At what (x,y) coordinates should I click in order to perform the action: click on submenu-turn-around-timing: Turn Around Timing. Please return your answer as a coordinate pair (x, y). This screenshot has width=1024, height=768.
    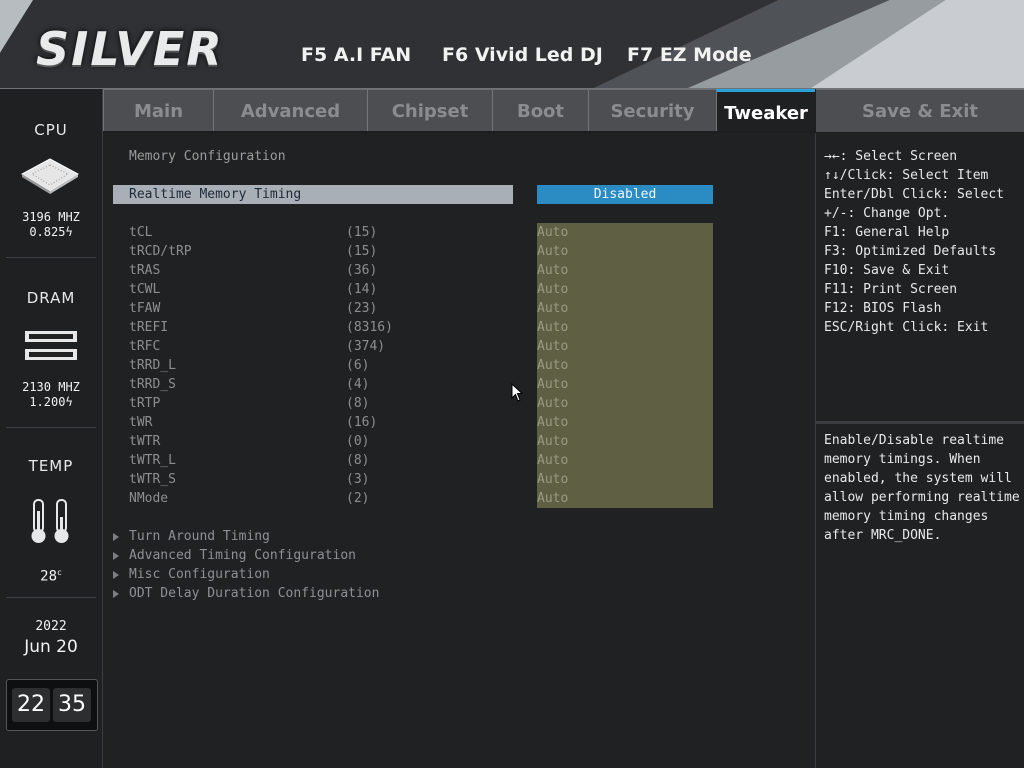
    Looking at the image, I should click on (191, 536).